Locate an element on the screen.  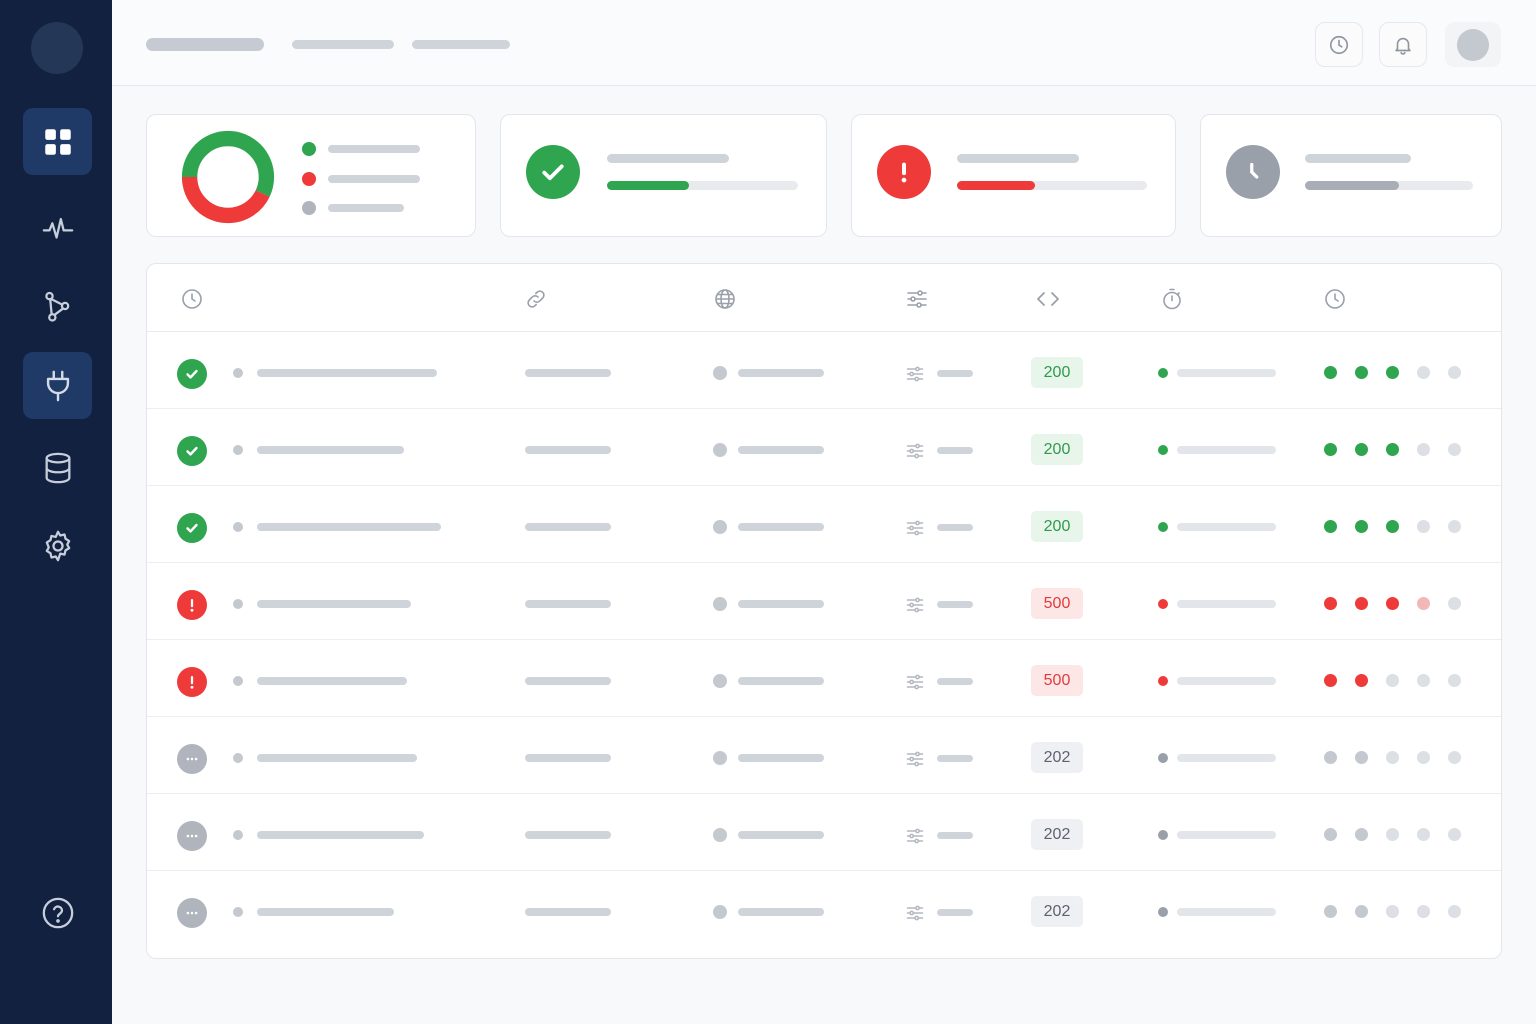
error-summary-card is located at coordinates (1013, 175).